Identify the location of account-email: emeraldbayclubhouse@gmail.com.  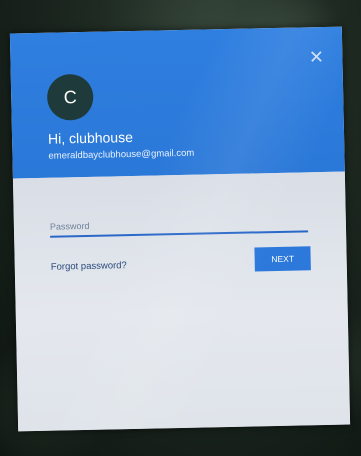
(121, 154).